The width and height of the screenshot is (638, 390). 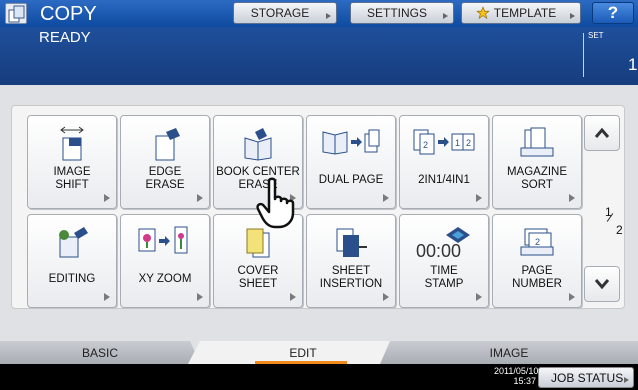 I want to click on image-shift-label: IMAGE SHIFT, so click(x=72, y=178).